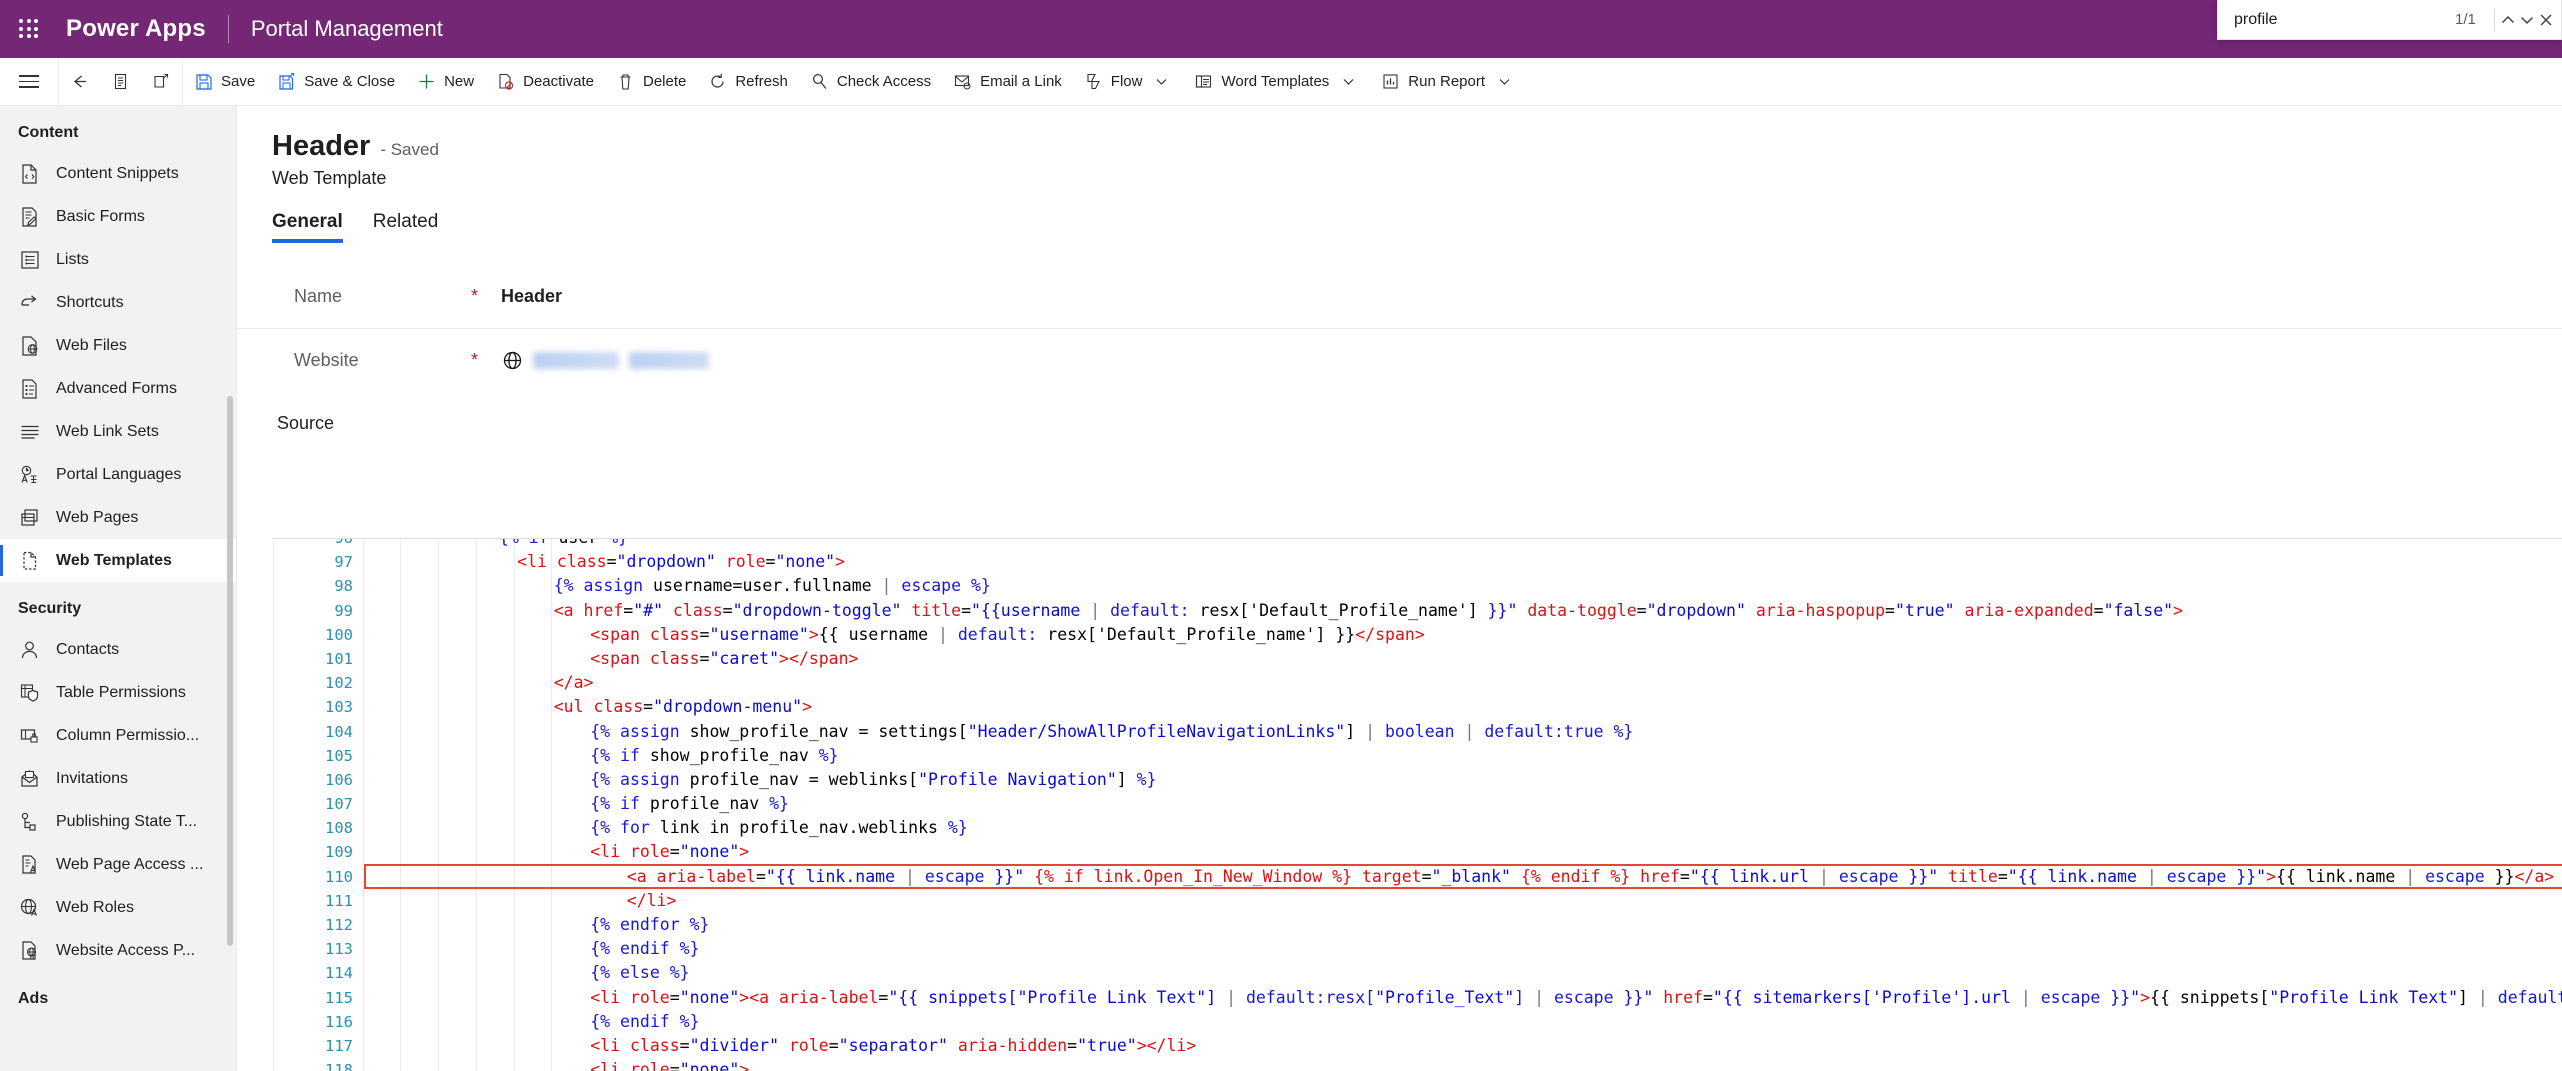 The image size is (2562, 1071). What do you see at coordinates (95, 907) in the screenshot?
I see `sidebar-item-label: Web Roles` at bounding box center [95, 907].